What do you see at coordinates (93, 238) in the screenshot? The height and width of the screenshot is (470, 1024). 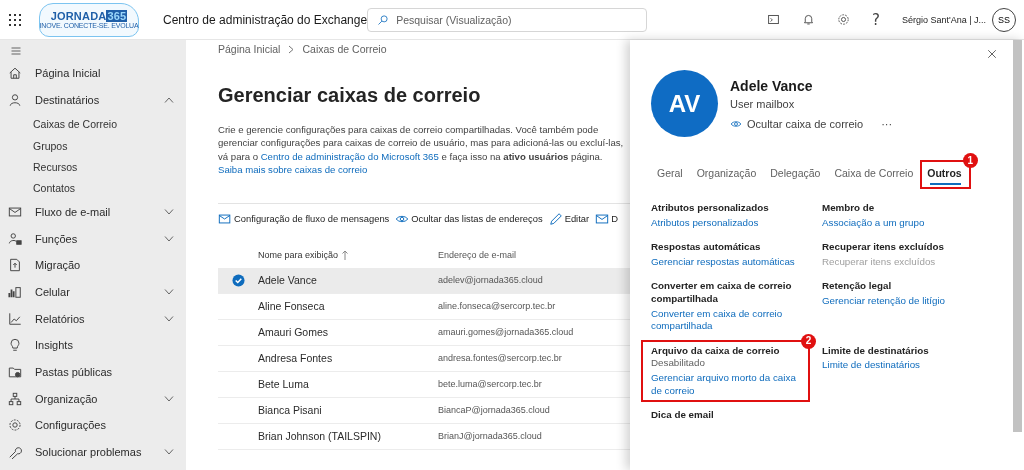 I see `nav-item: Funções` at bounding box center [93, 238].